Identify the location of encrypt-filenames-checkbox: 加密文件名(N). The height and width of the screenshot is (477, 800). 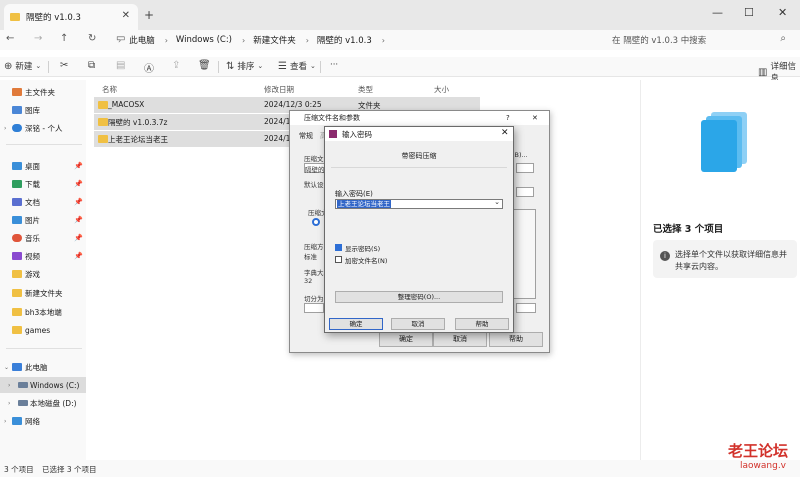
(395, 260).